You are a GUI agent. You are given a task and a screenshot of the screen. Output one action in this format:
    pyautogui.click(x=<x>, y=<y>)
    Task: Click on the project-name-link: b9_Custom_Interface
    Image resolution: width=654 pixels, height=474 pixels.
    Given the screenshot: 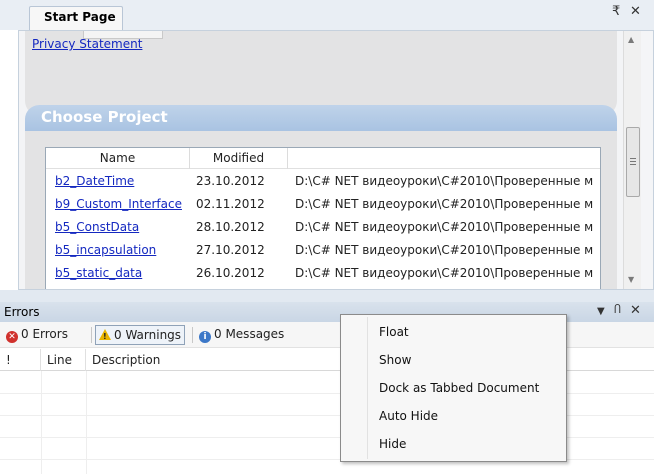 What is the action you would take?
    pyautogui.click(x=118, y=204)
    